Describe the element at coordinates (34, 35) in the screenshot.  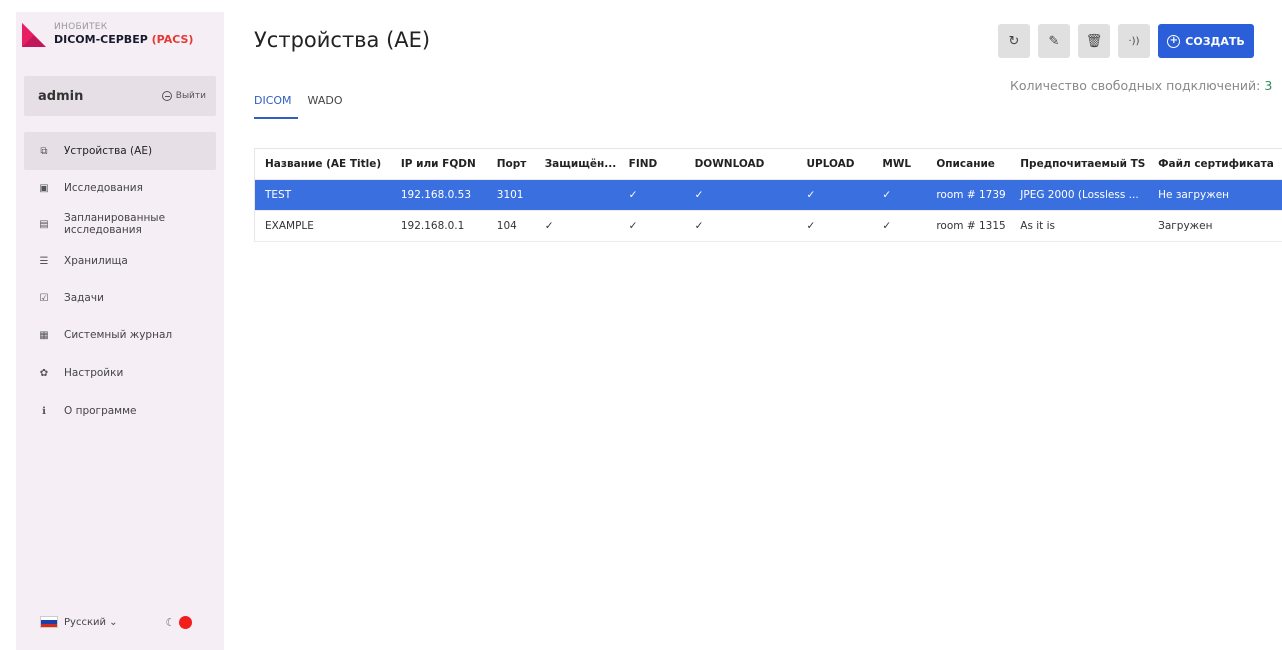
I see `logo-icon` at that location.